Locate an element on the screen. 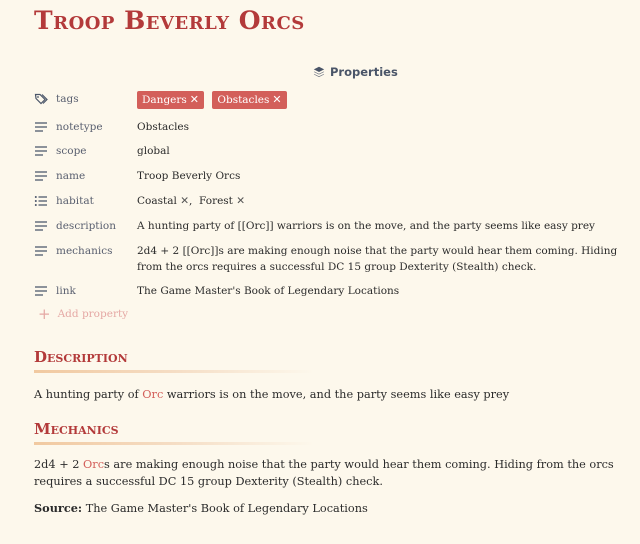 The image size is (640, 544). list-item-coastal: Coastal is located at coordinates (157, 201).